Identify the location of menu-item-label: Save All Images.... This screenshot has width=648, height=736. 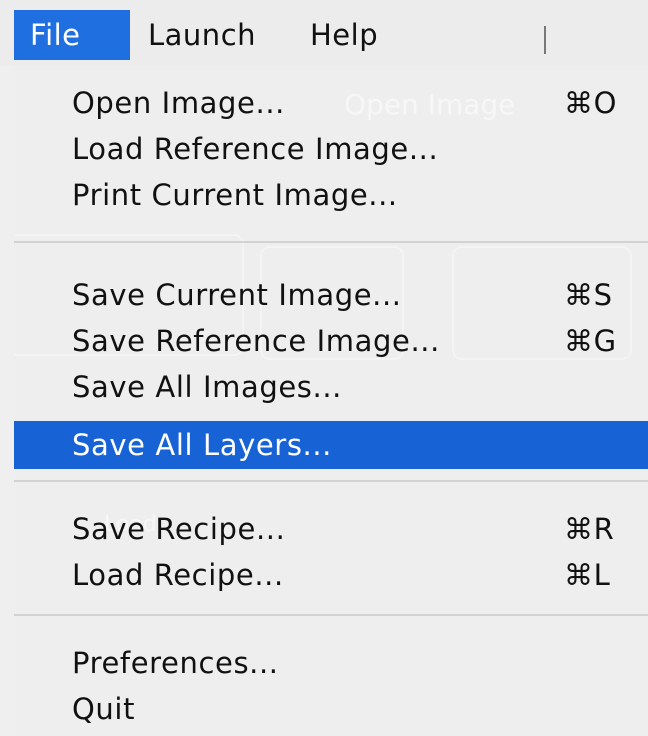
(207, 387).